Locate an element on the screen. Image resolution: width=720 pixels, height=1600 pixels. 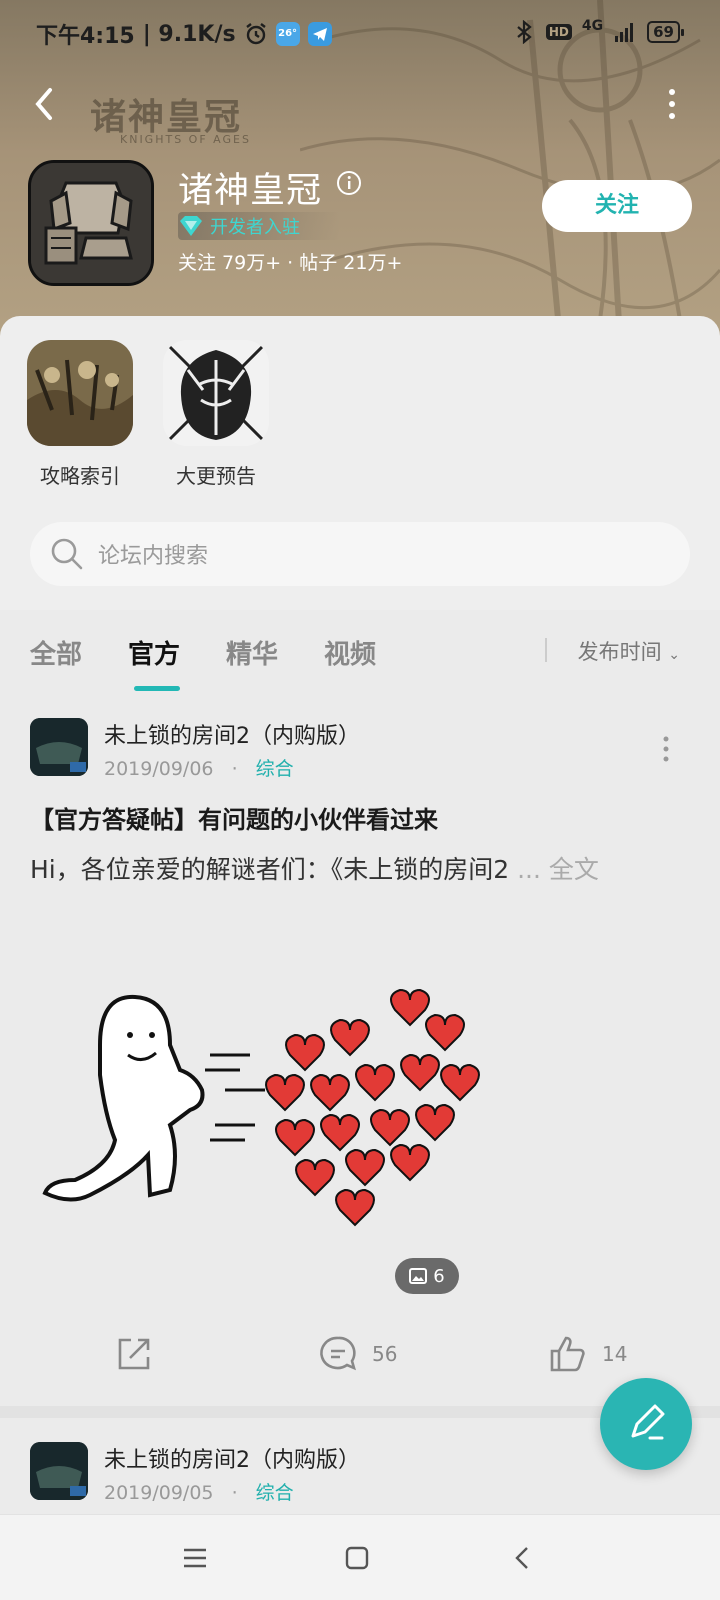
armor-icon is located at coordinates (91, 223).